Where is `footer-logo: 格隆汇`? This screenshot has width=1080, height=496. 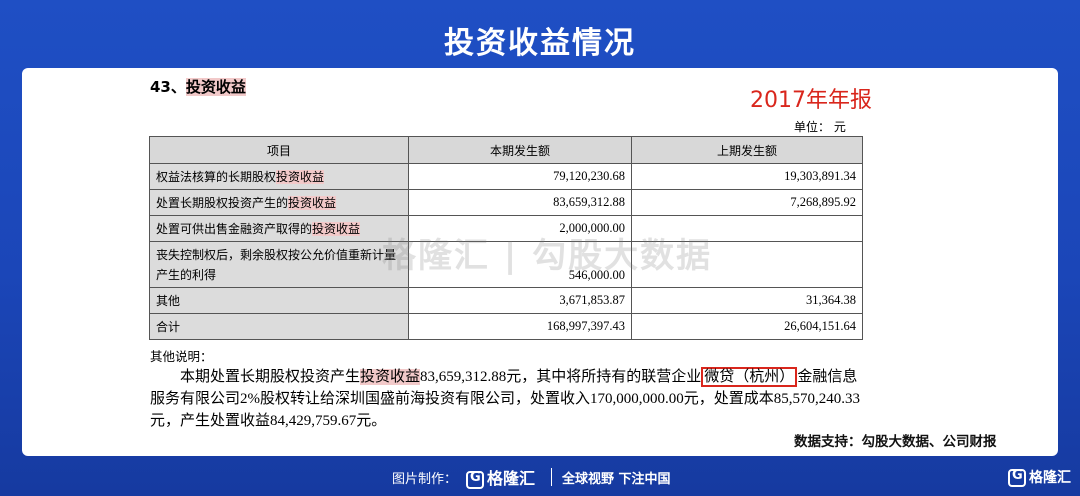 footer-logo: 格隆汇 is located at coordinates (500, 477).